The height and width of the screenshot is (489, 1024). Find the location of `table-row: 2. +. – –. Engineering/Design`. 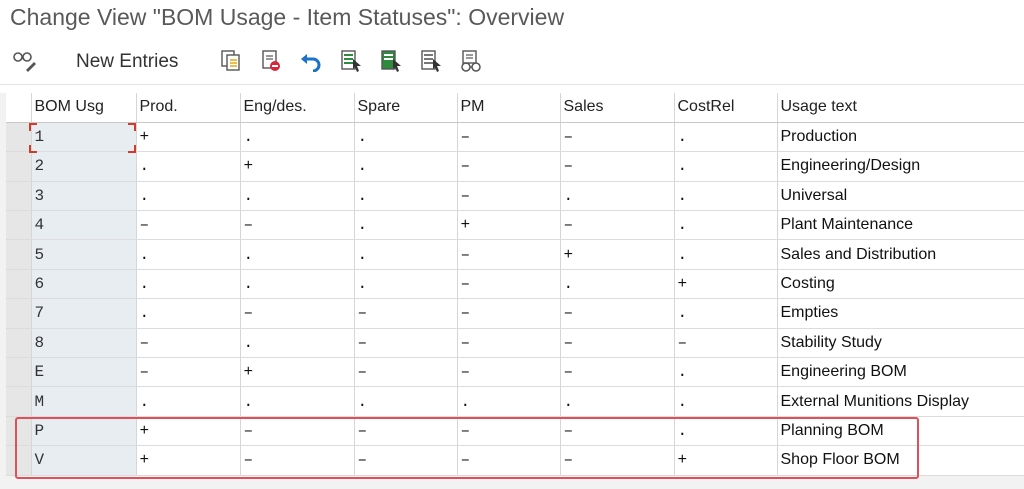

table-row: 2. +. – –. Engineering/Design is located at coordinates (515, 166).